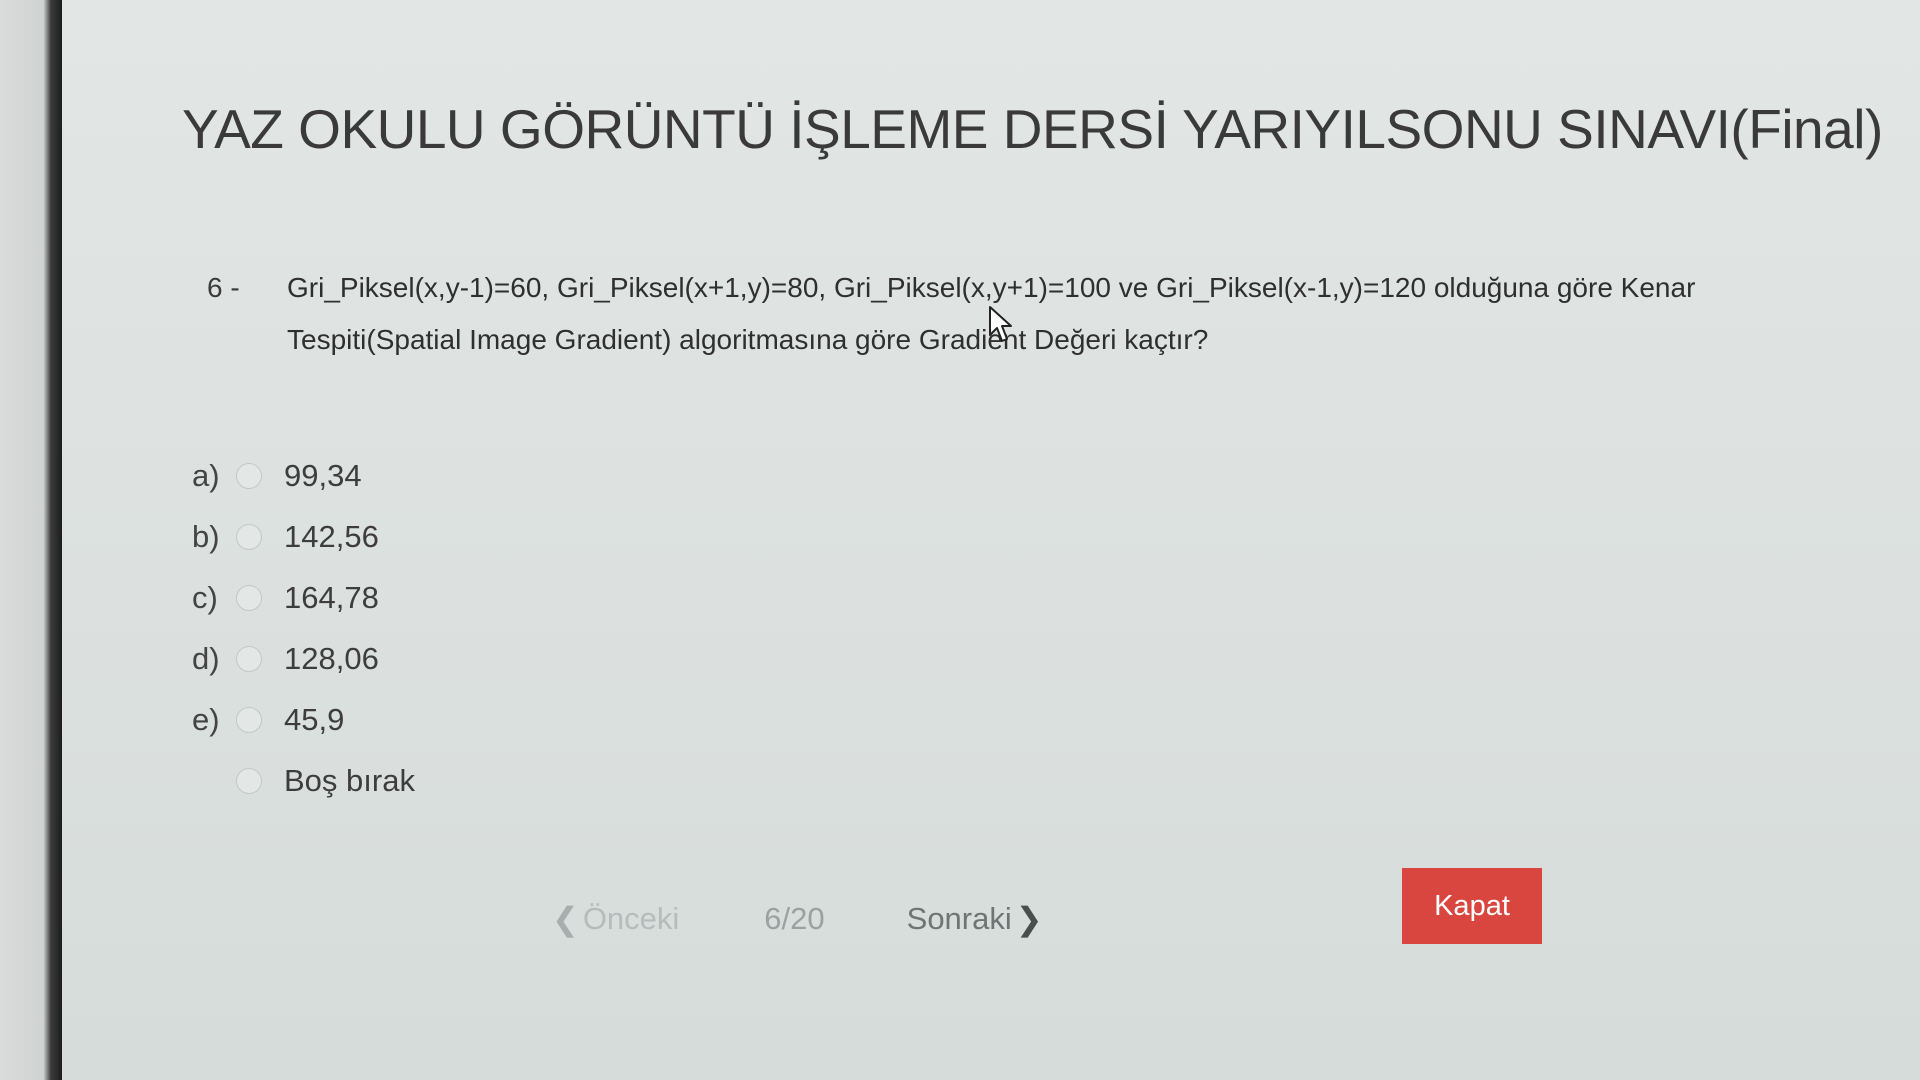 This screenshot has height=1080, width=1920. Describe the element at coordinates (565, 919) in the screenshot. I see `chevron-left-icon: ❮` at that location.